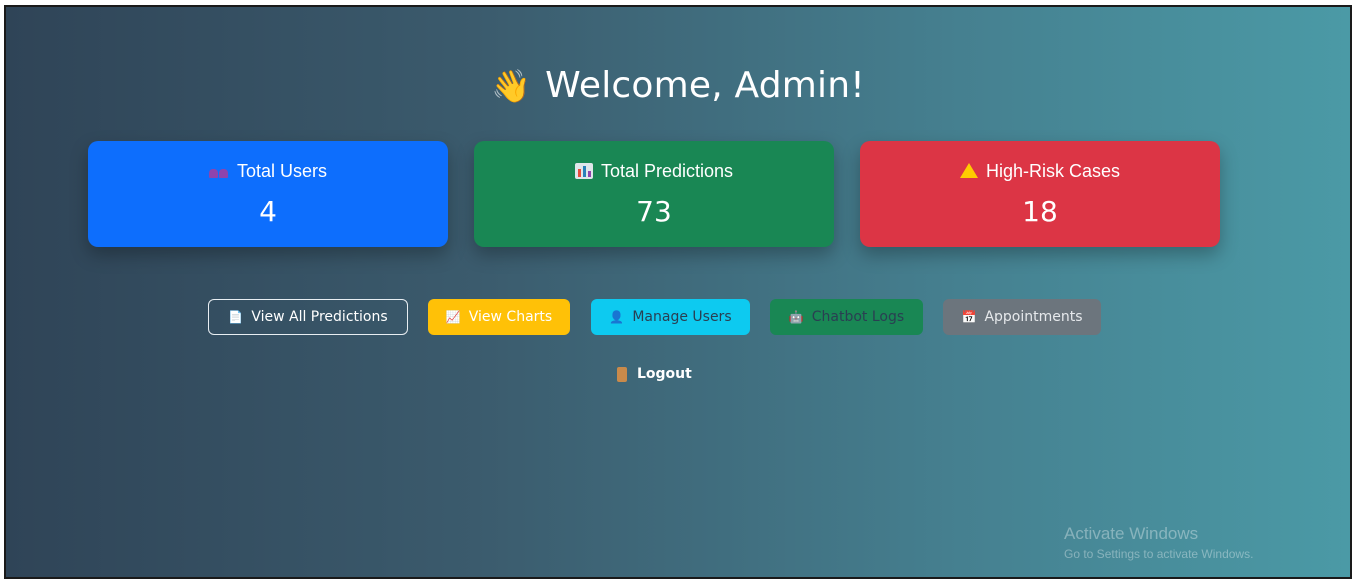 The height and width of the screenshot is (583, 1358). Describe the element at coordinates (1053, 171) in the screenshot. I see `high-risk-label: High-Risk Cases` at that location.